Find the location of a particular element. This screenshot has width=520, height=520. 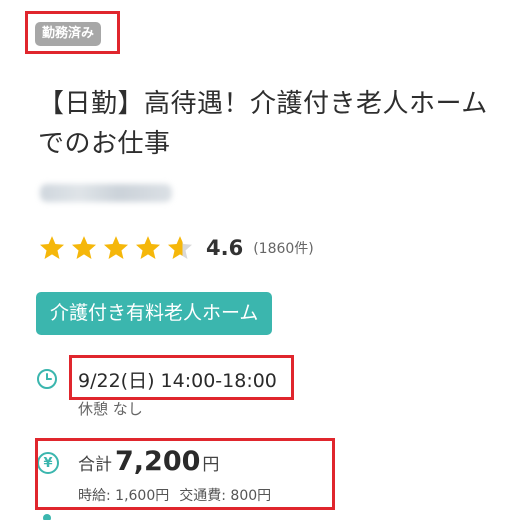

break-info: 休憩 なし is located at coordinates (110, 409).